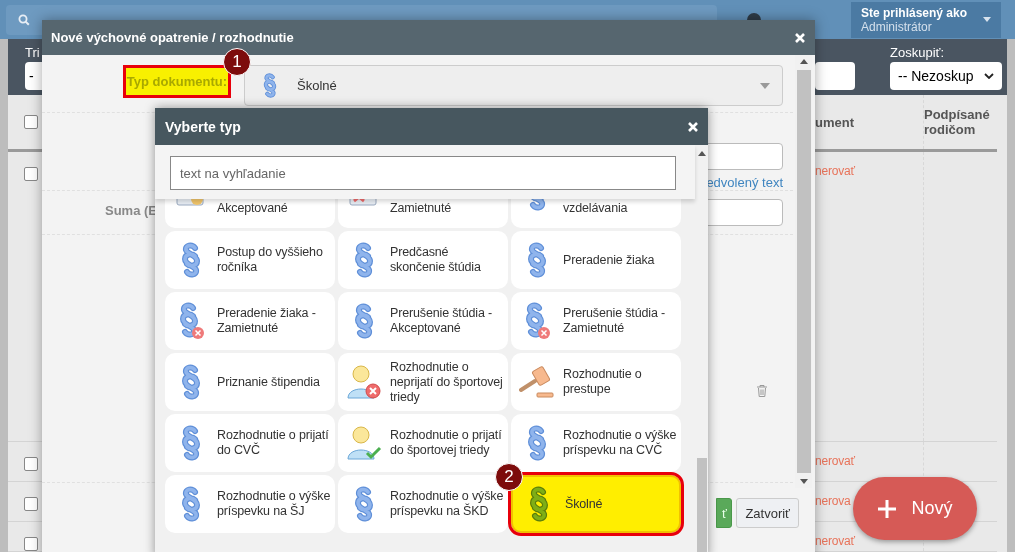  Describe the element at coordinates (176, 81) in the screenshot. I see `field-label: Typ dokumentu:` at that location.